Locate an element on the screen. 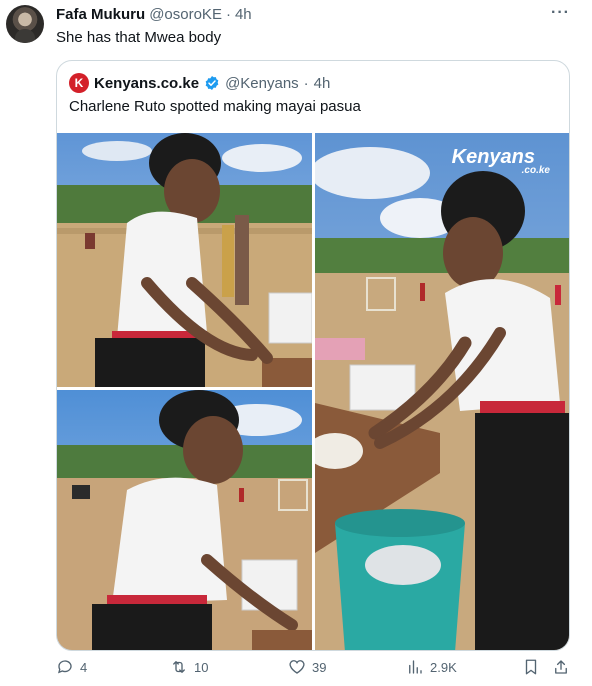  tweet-text: She has that Mwea body is located at coordinates (139, 37).